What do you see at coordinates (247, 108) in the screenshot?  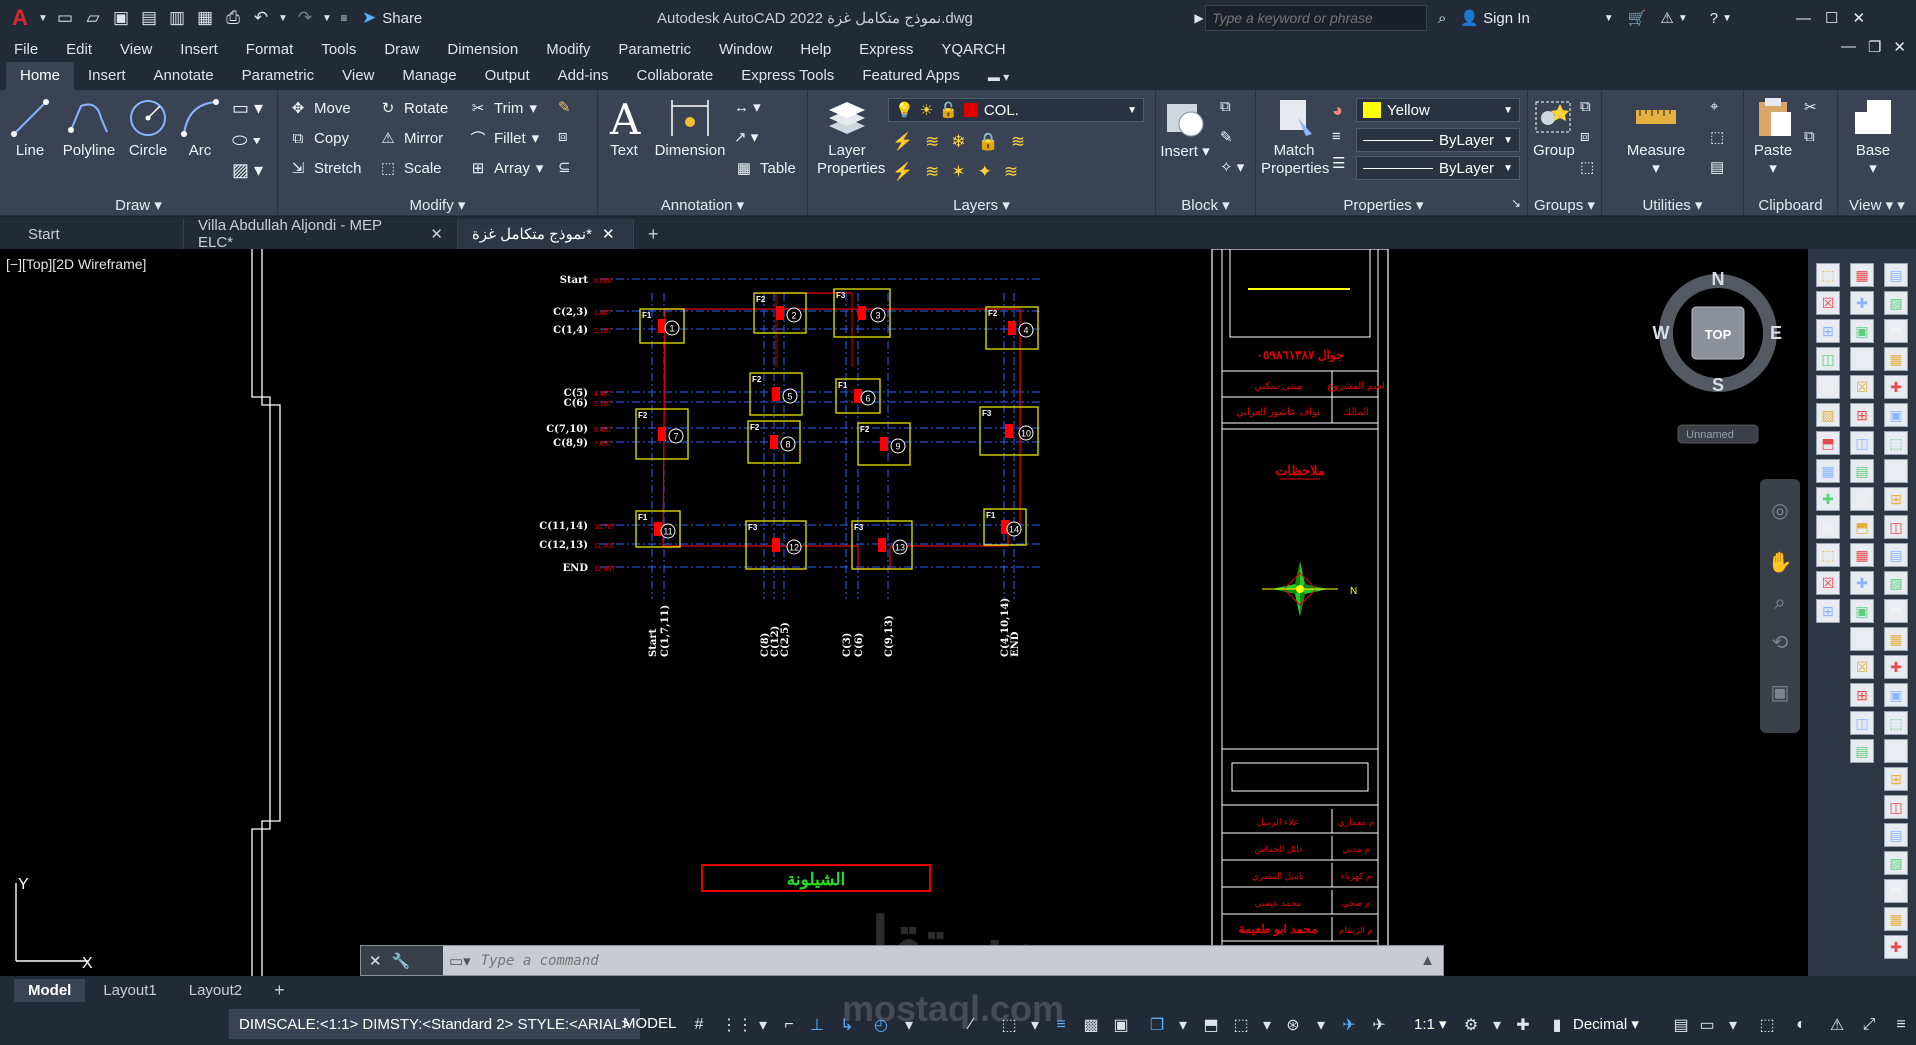 I see `rectangle-tool-icon: ▭ ▾` at bounding box center [247, 108].